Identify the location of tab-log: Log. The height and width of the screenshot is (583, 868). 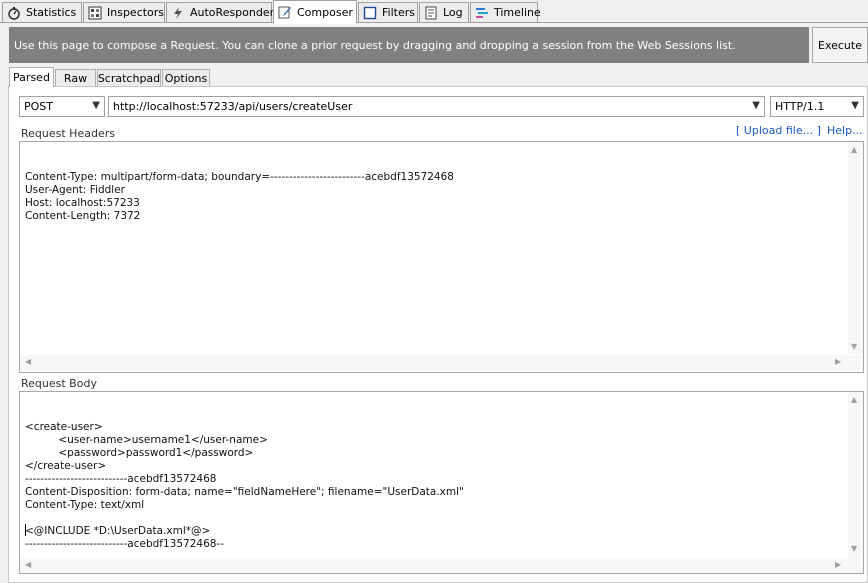
(444, 12).